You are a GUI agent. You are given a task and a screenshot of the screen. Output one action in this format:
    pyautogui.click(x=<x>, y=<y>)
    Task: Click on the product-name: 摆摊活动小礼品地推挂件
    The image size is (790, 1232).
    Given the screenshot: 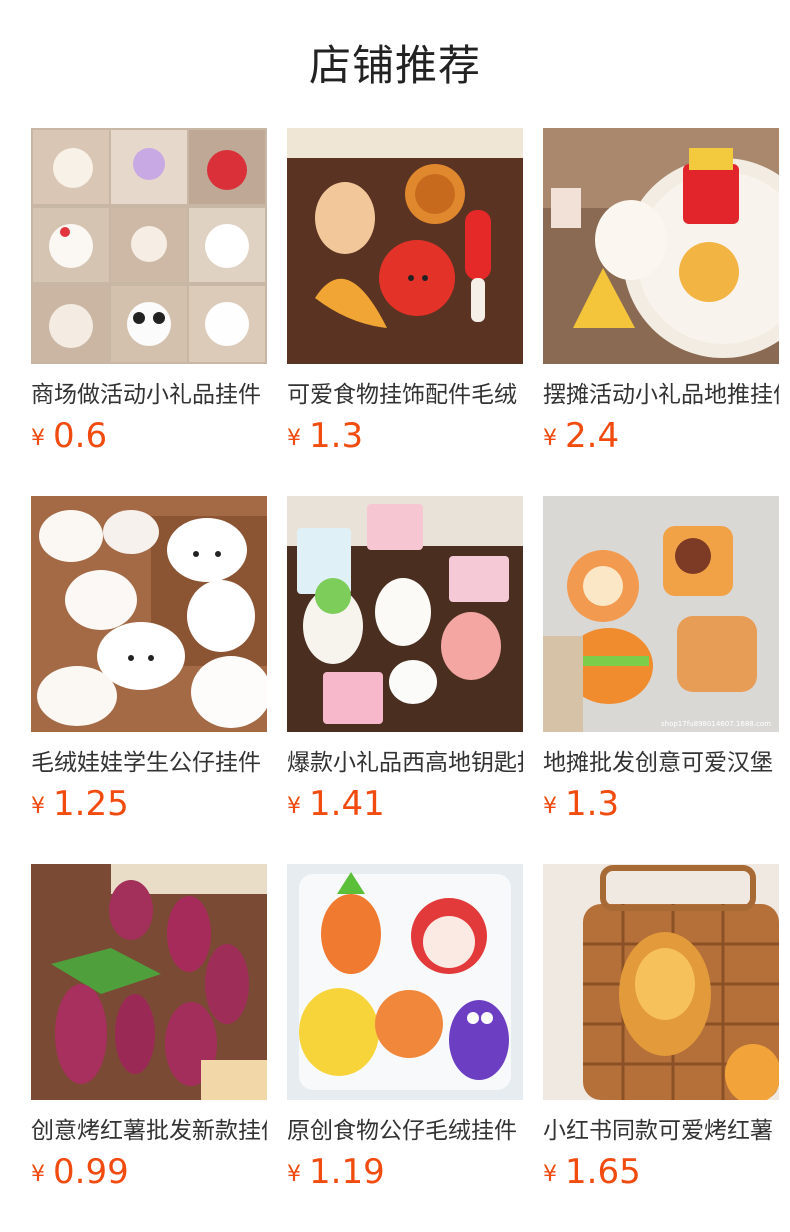 What is the action you would take?
    pyautogui.click(x=661, y=395)
    